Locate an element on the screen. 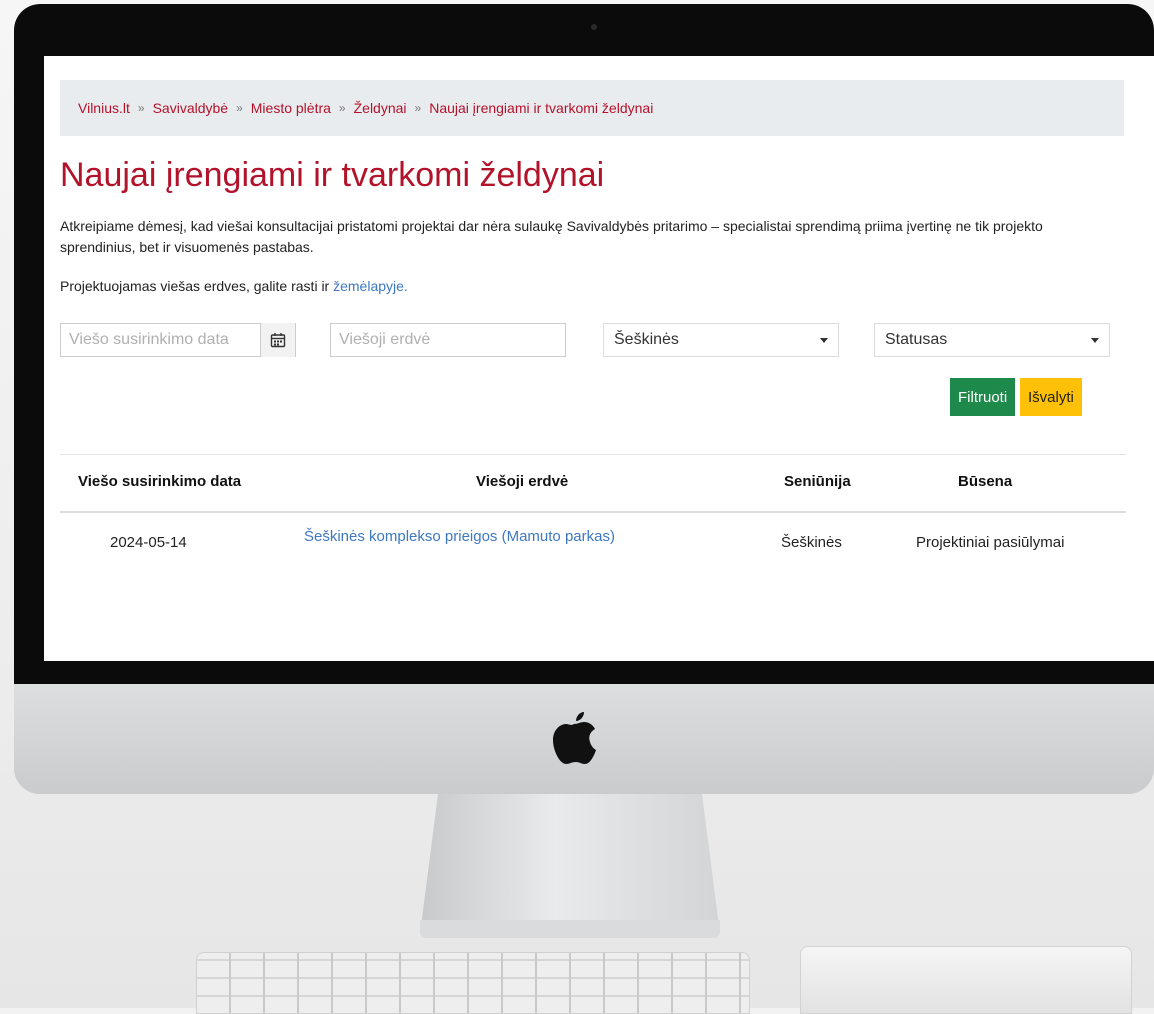 The width and height of the screenshot is (1154, 1014). monitor-stand-base is located at coordinates (570, 929).